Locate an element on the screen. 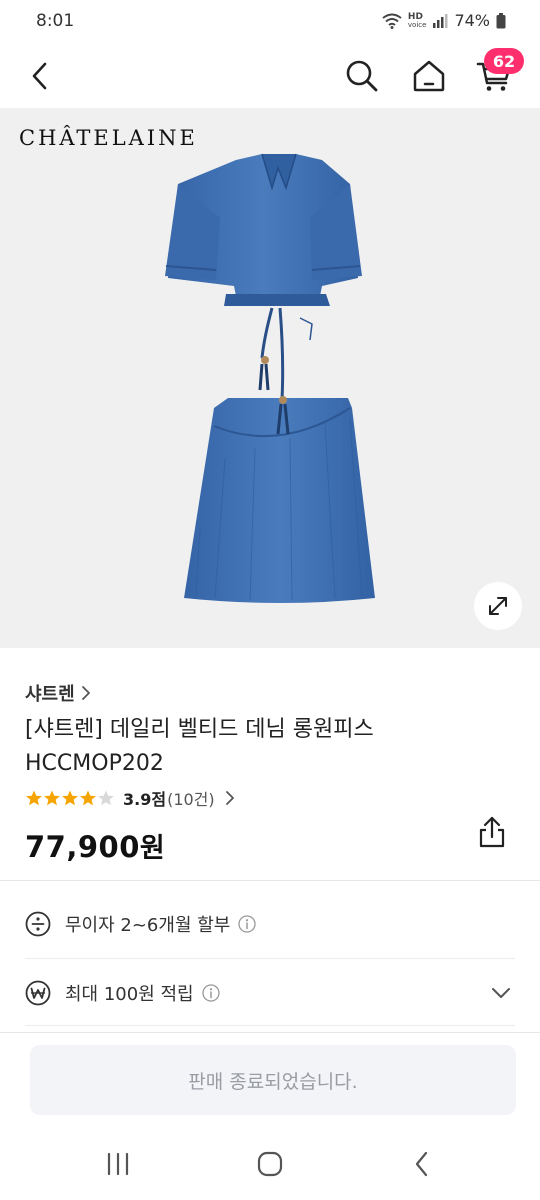 The height and width of the screenshot is (1200, 540). back-arrow-icon is located at coordinates (421, 1164).